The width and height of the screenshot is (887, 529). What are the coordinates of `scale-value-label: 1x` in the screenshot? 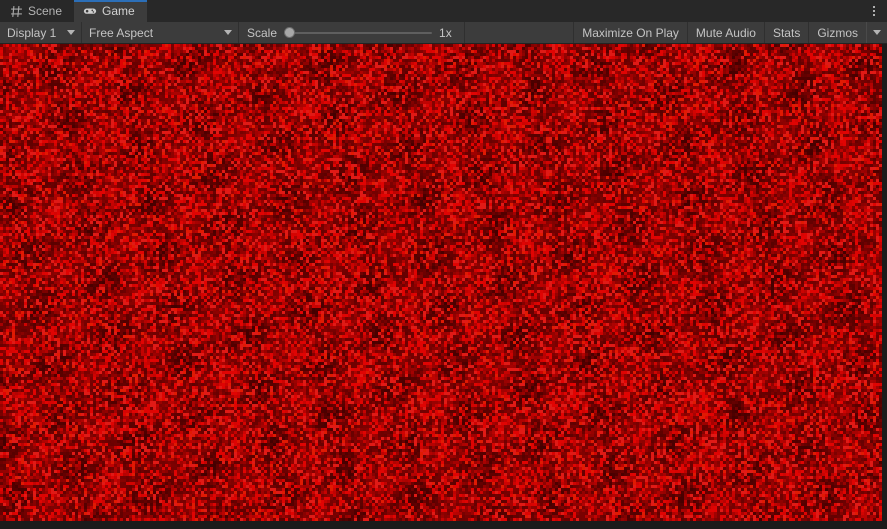 It's located at (445, 32).